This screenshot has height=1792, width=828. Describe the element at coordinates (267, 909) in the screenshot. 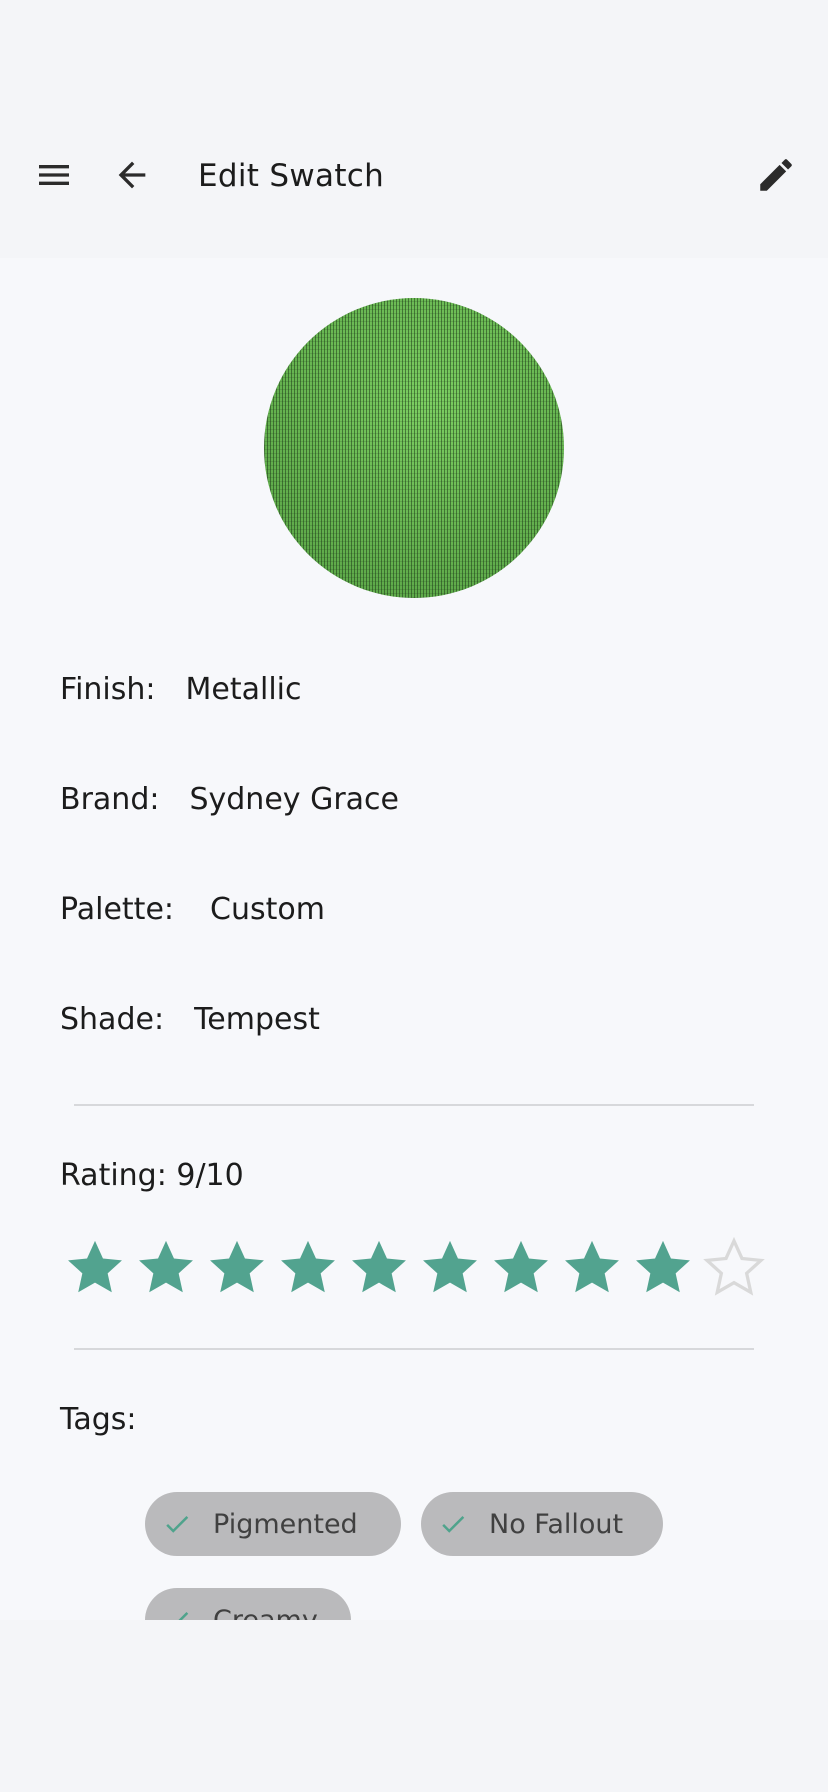

I see `palette-value: Custom` at that location.